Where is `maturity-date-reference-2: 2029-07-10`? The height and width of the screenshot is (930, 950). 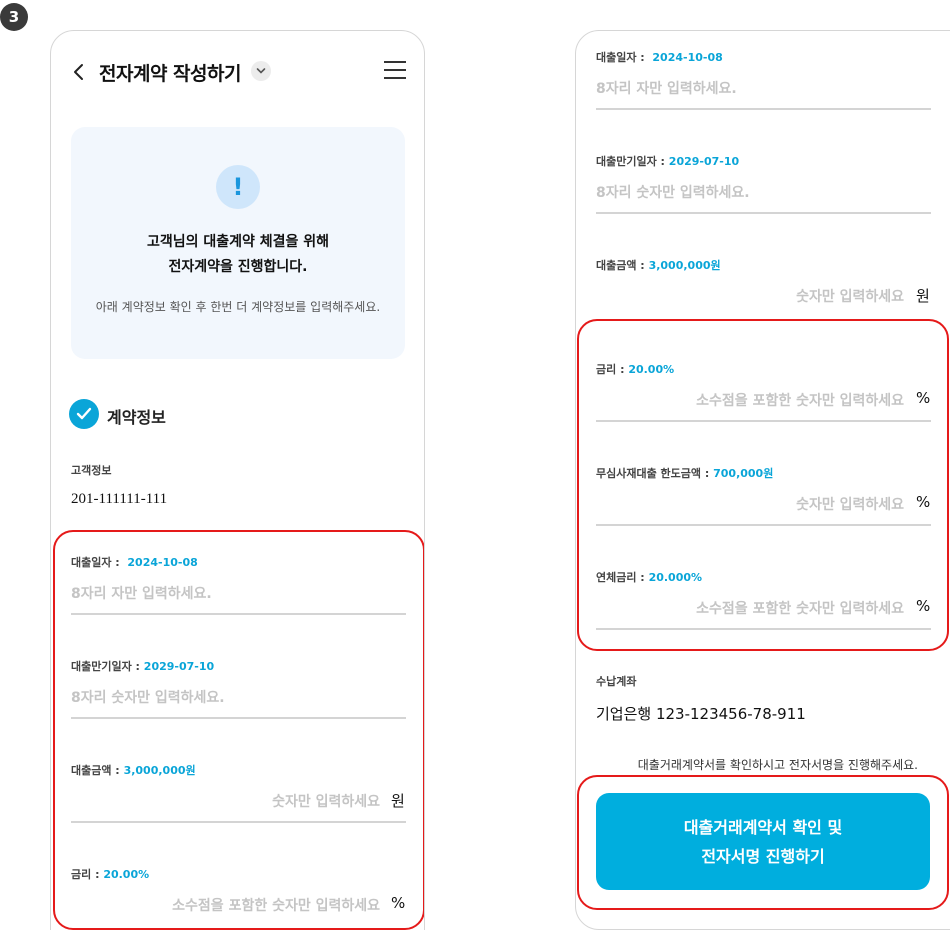 maturity-date-reference-2: 2029-07-10 is located at coordinates (704, 161).